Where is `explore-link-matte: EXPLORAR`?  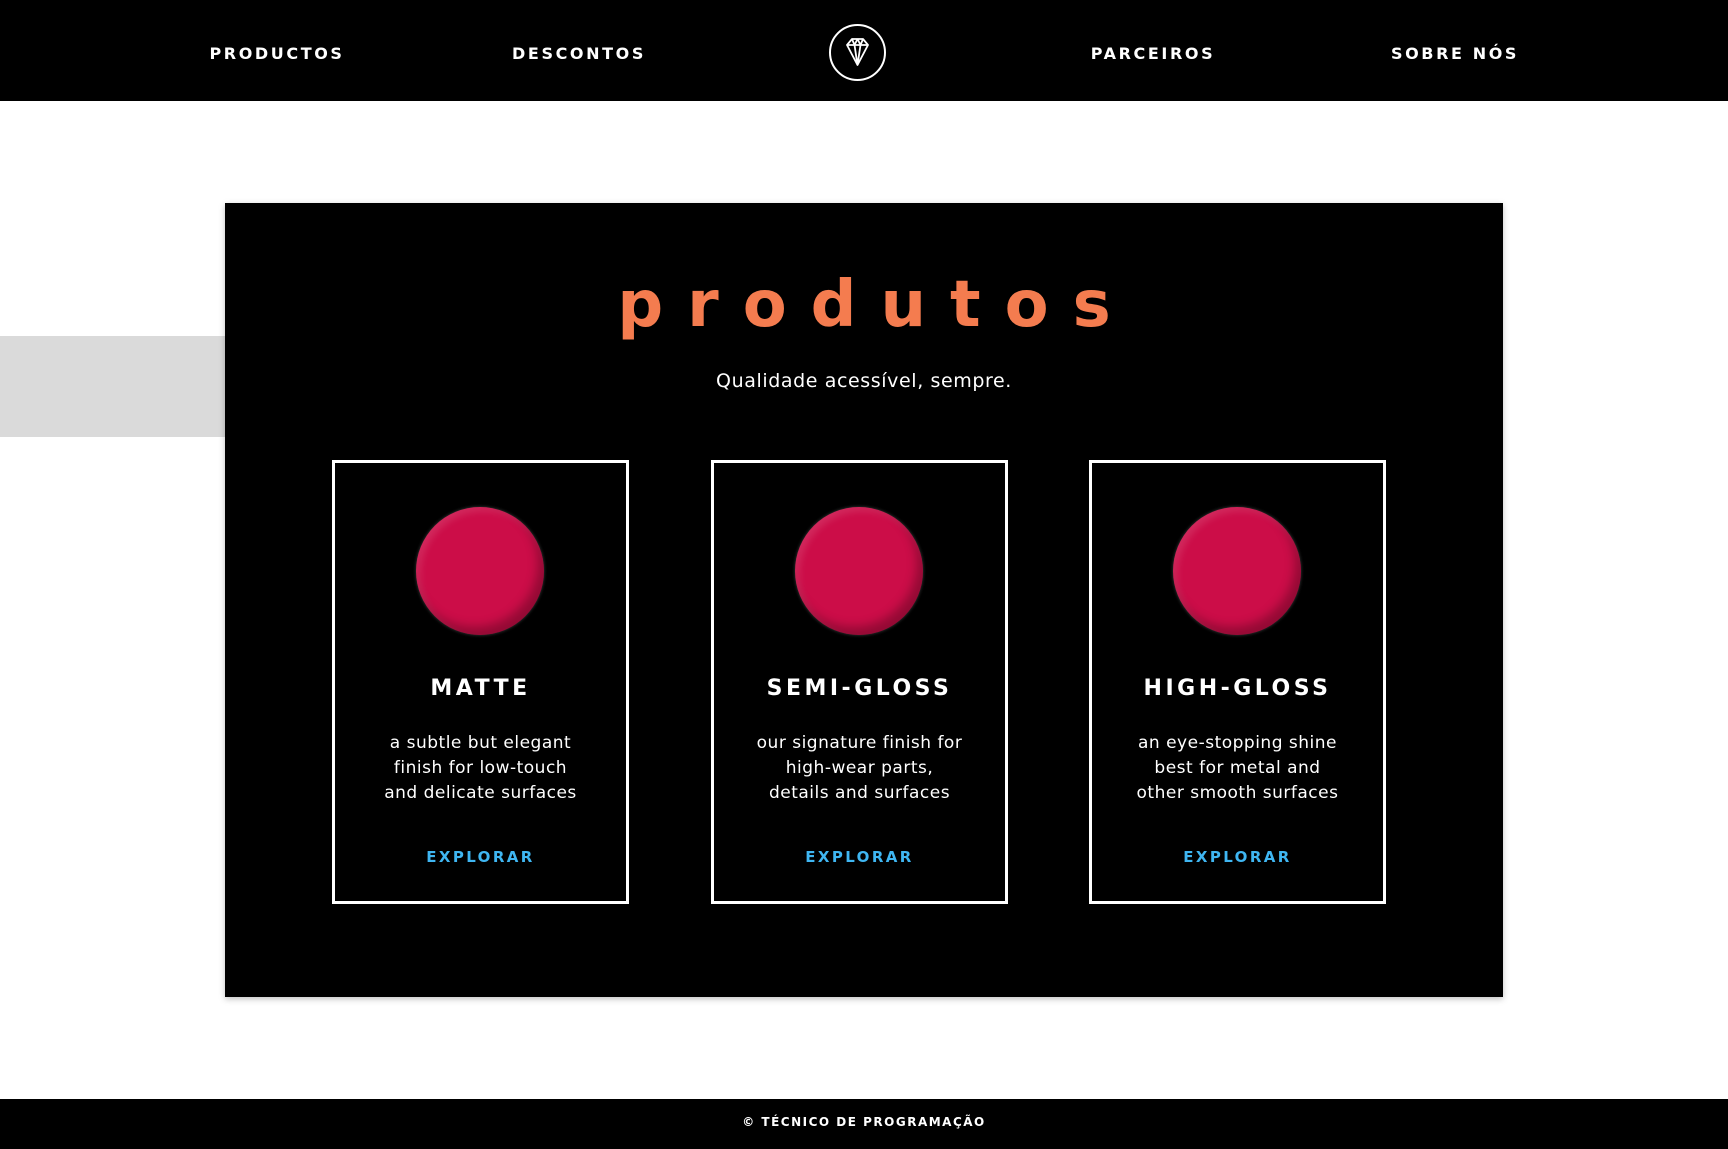 explore-link-matte: EXPLORAR is located at coordinates (480, 857).